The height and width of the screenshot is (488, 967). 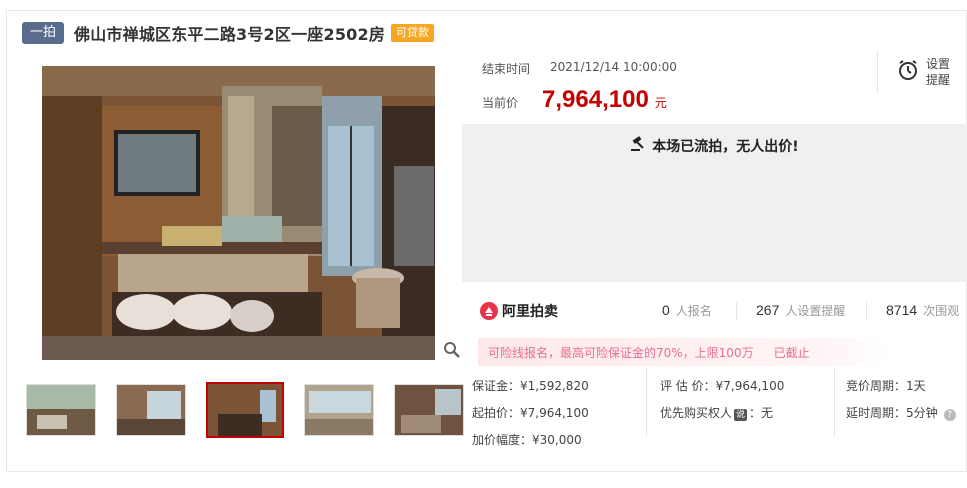 I want to click on title-row: 一拍 佛山市禅城区东平二路3号2区一座2502房 可贷款, so click(x=228, y=33).